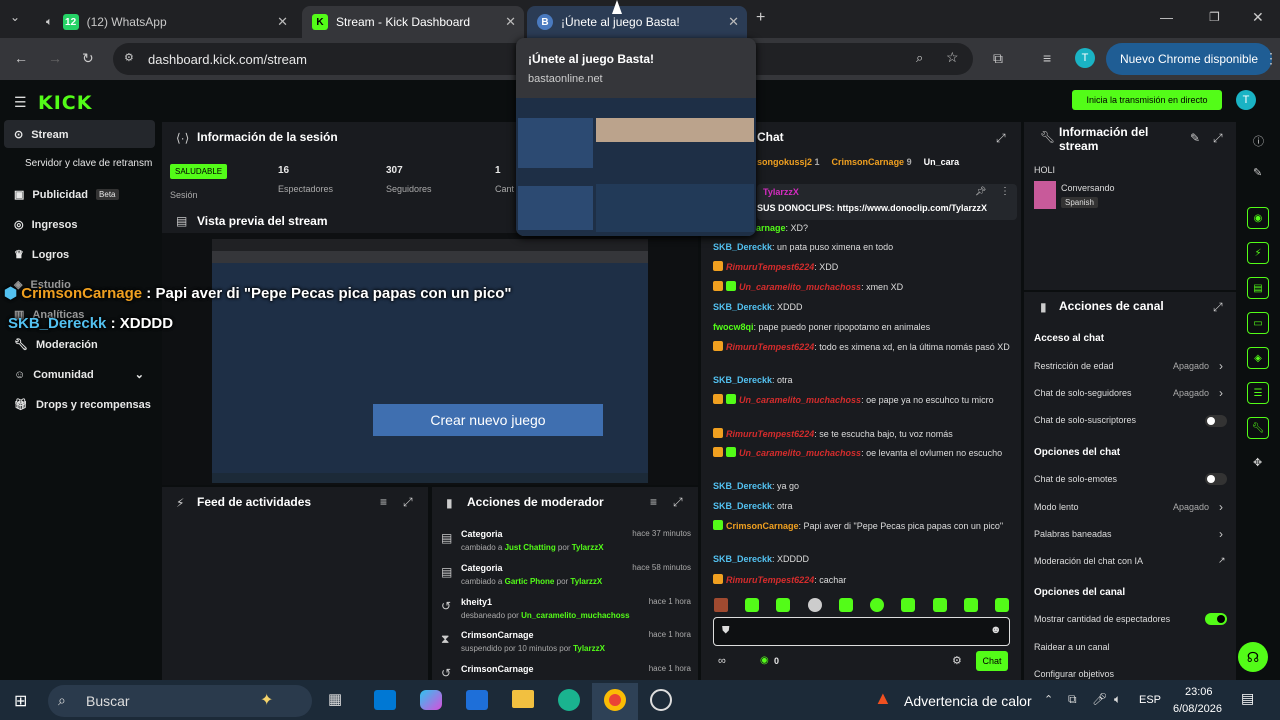  Describe the element at coordinates (1189, 59) in the screenshot. I see `new-chrome-button: Nuevo Chrome disponible` at that location.